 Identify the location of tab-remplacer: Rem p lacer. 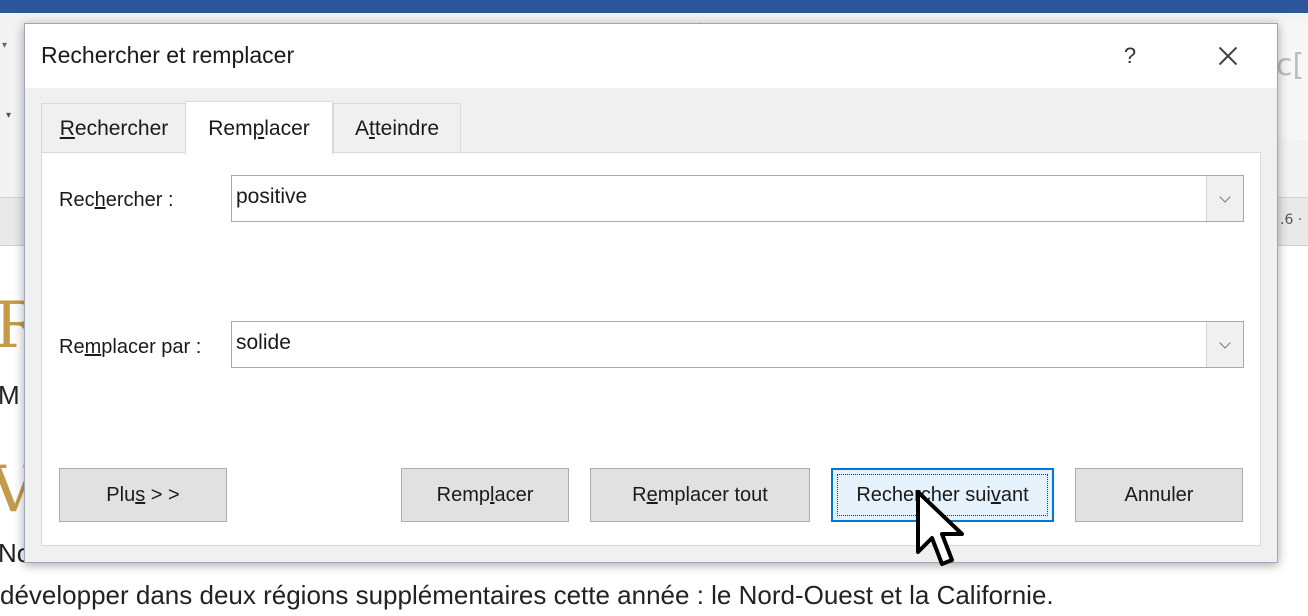
(259, 128).